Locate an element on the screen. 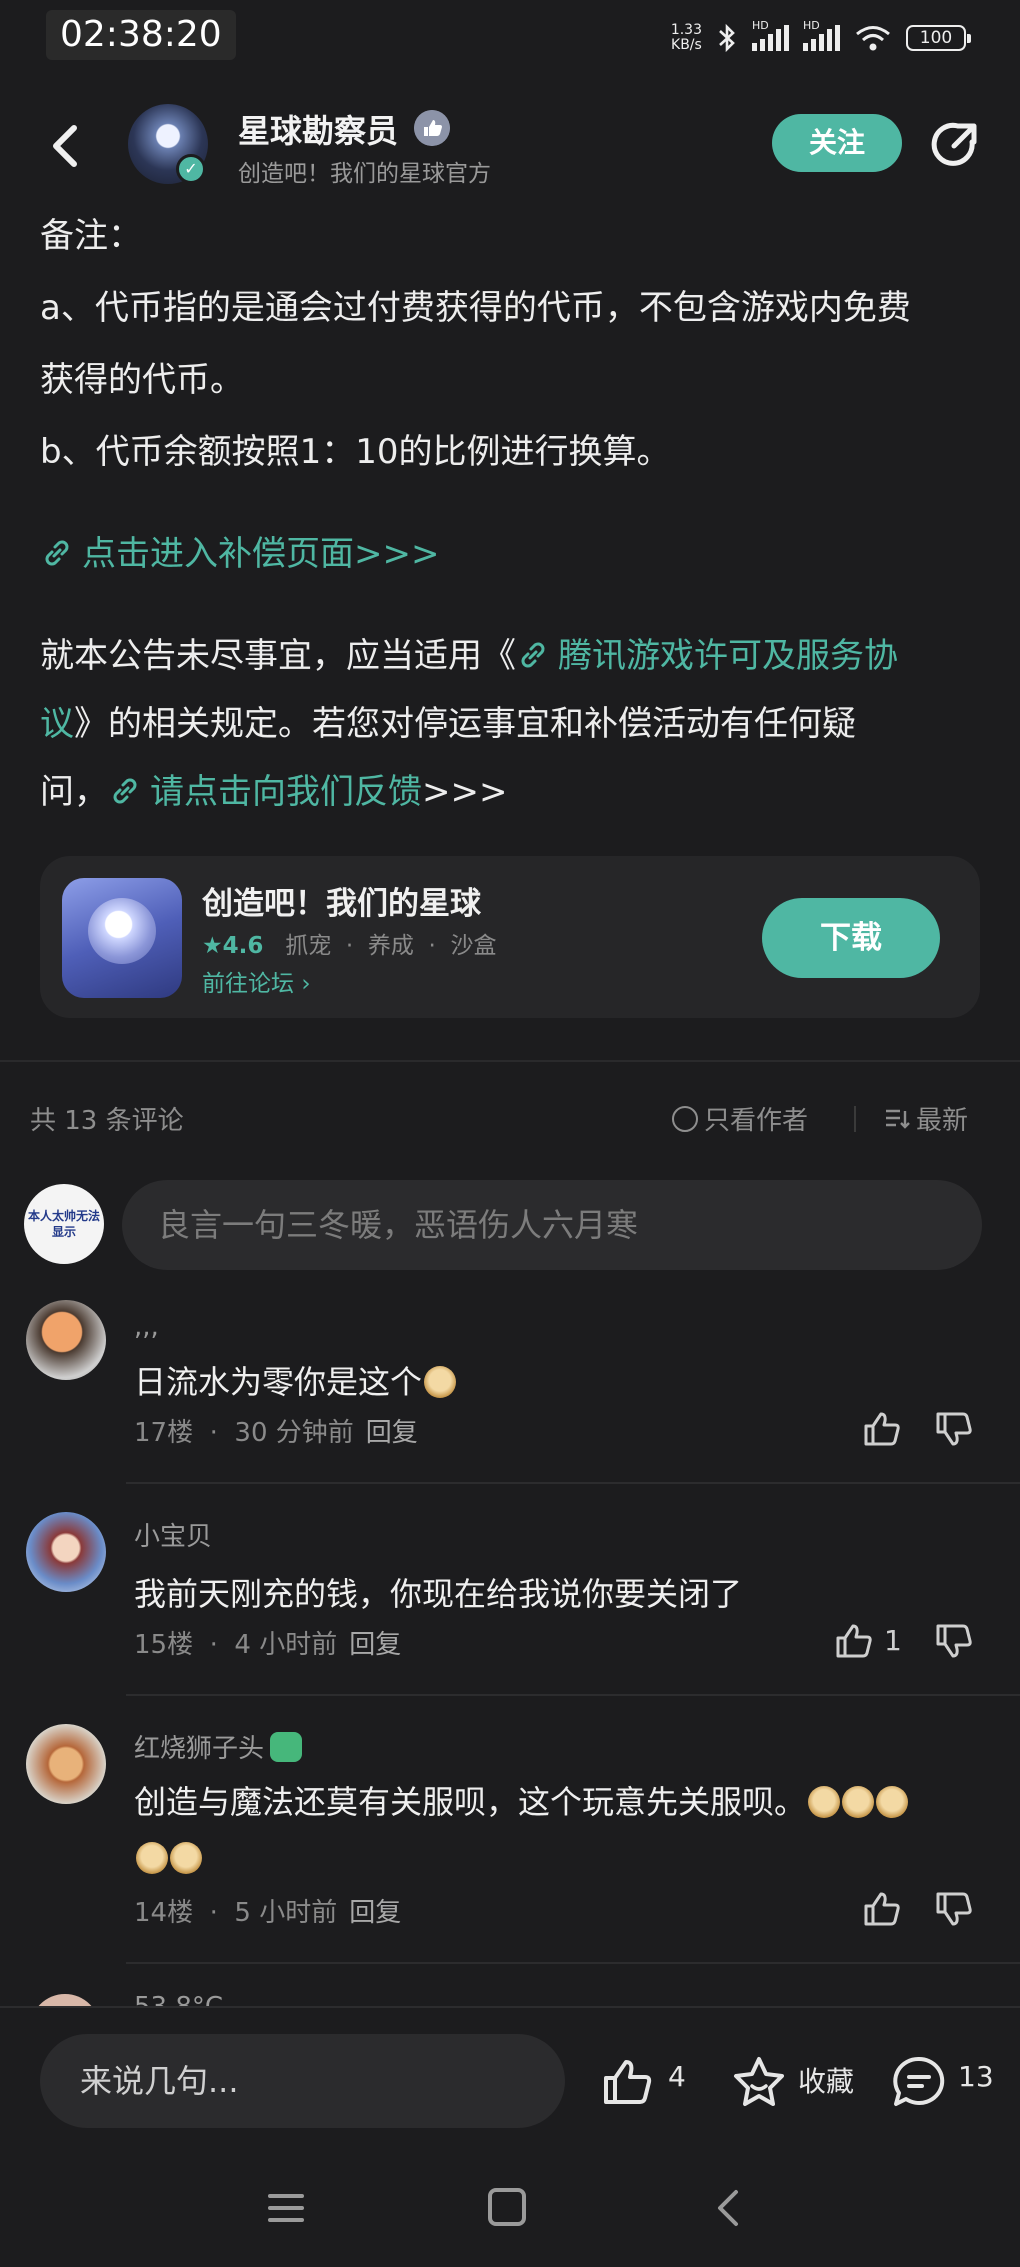 The image size is (1020, 2267). feedback-link: 请点击向我们反馈 is located at coordinates (286, 792).